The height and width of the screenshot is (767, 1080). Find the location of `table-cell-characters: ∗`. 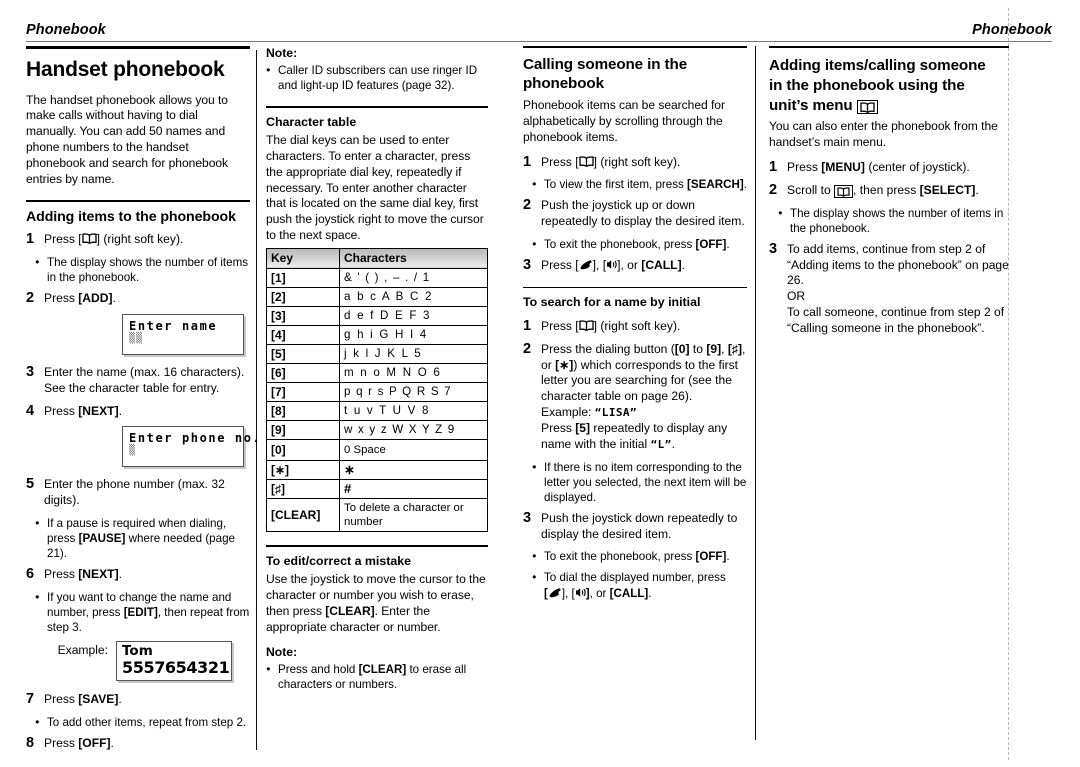

table-cell-characters: ∗ is located at coordinates (413, 469).